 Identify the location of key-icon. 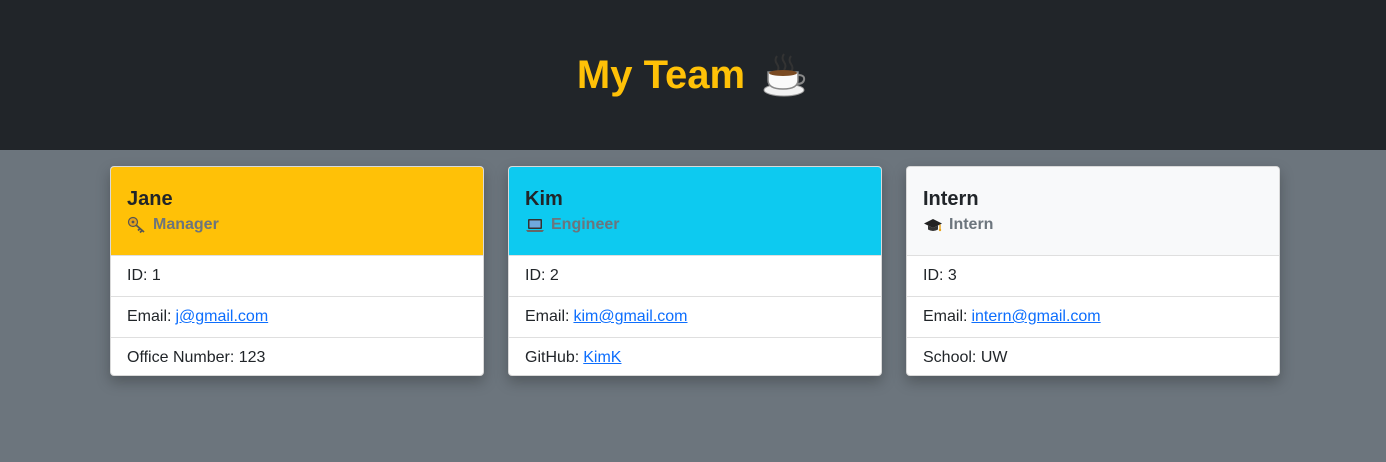
(136, 225).